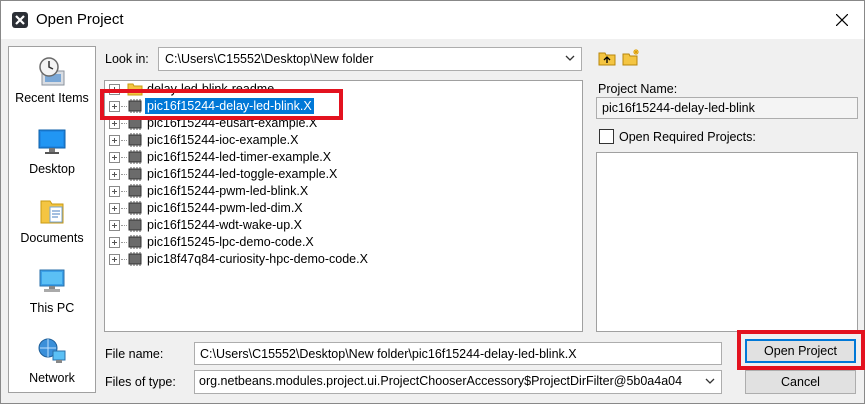 Image resolution: width=865 pixels, height=404 pixels. Describe the element at coordinates (228, 191) in the screenshot. I see `file-name: pic16f15244-pwm-led-blink.X` at that location.